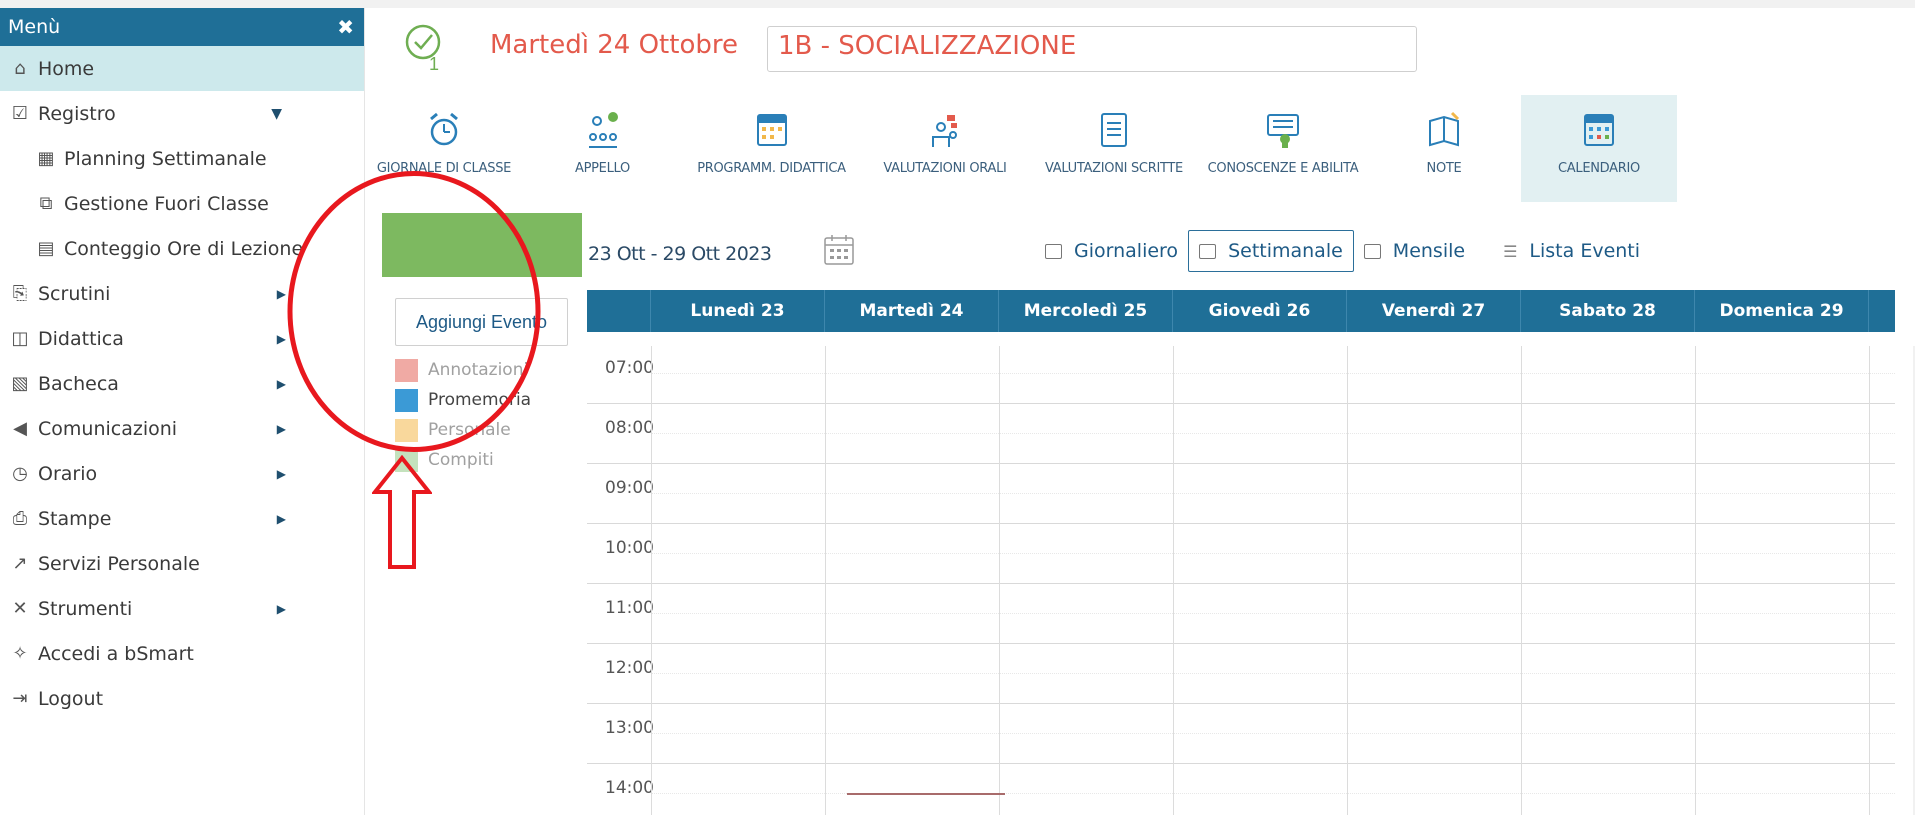 The image size is (1915, 815). I want to click on view-weekly-label: Settimanale, so click(1285, 251).